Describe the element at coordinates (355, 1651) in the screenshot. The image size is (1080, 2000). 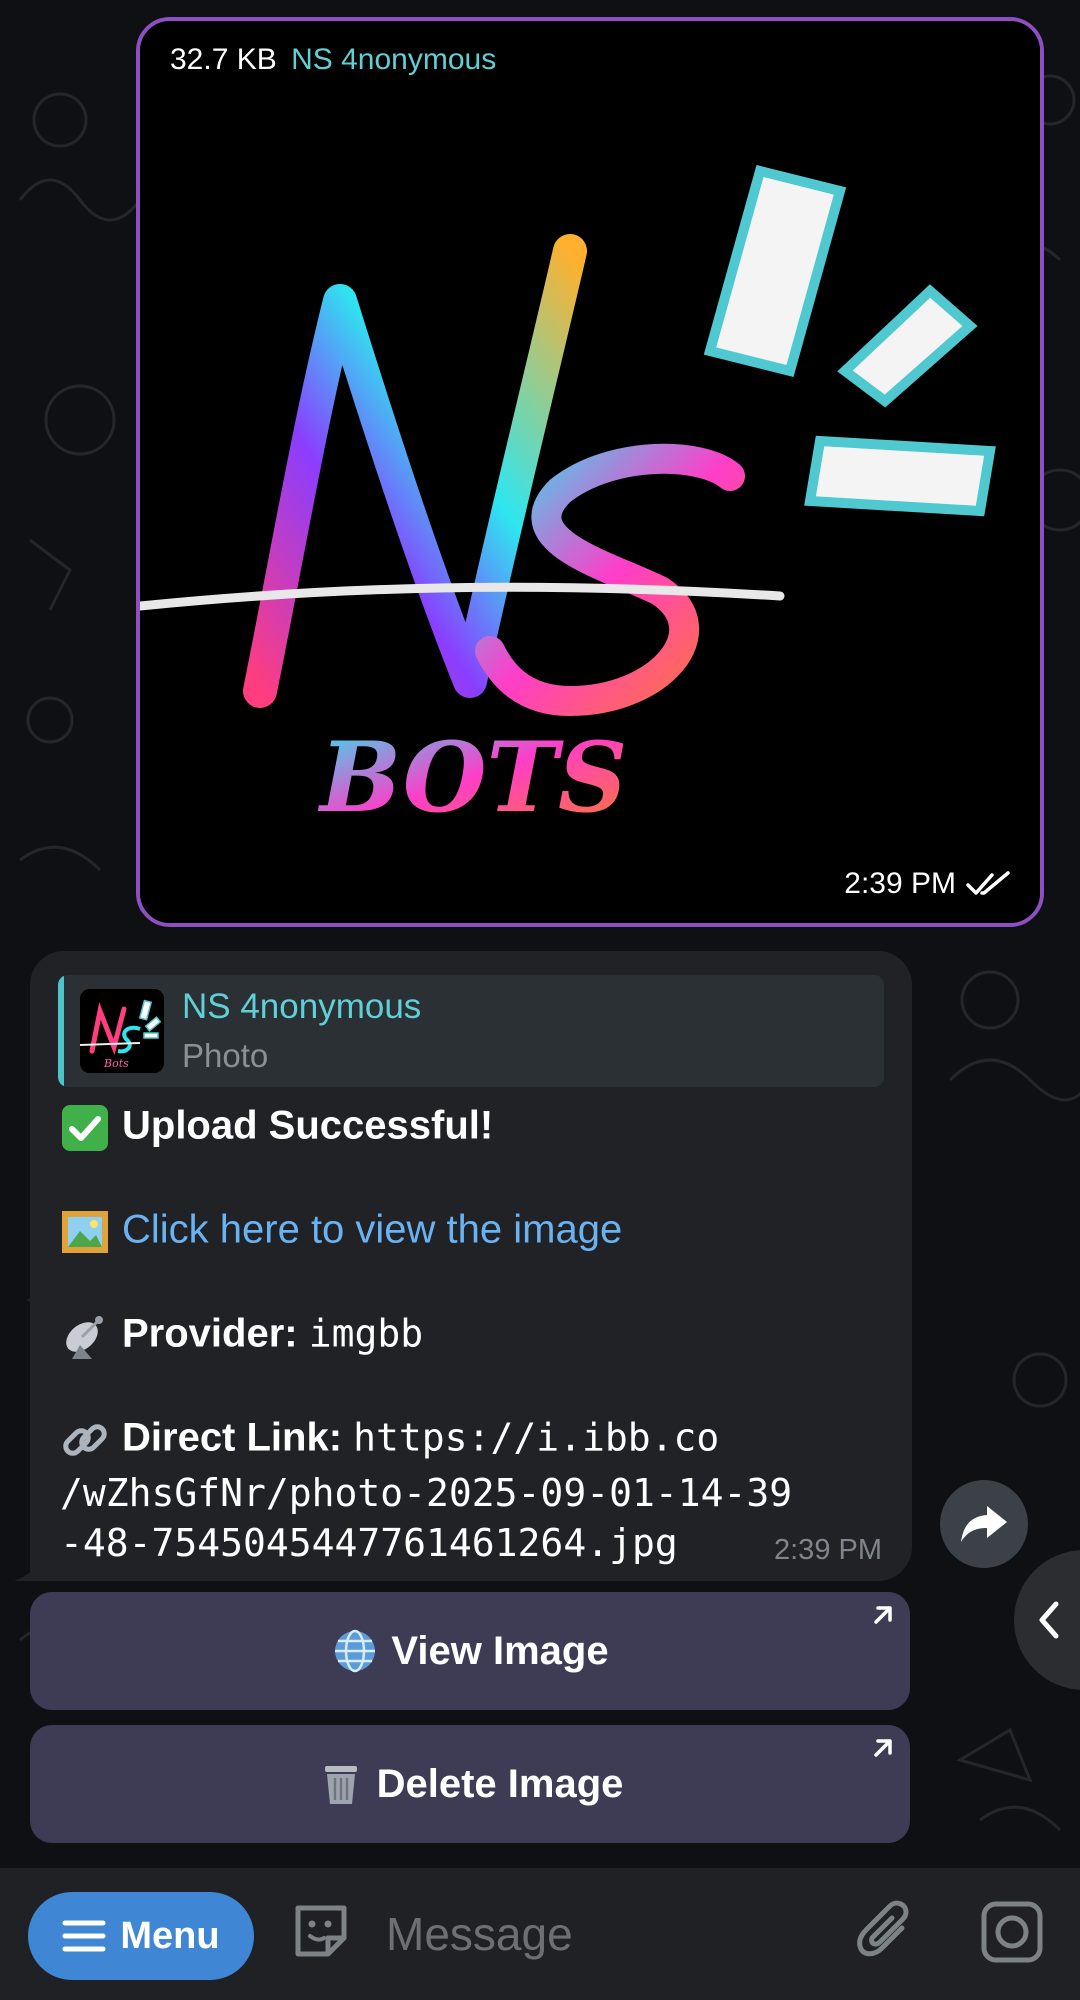
I see `globe-icon` at that location.